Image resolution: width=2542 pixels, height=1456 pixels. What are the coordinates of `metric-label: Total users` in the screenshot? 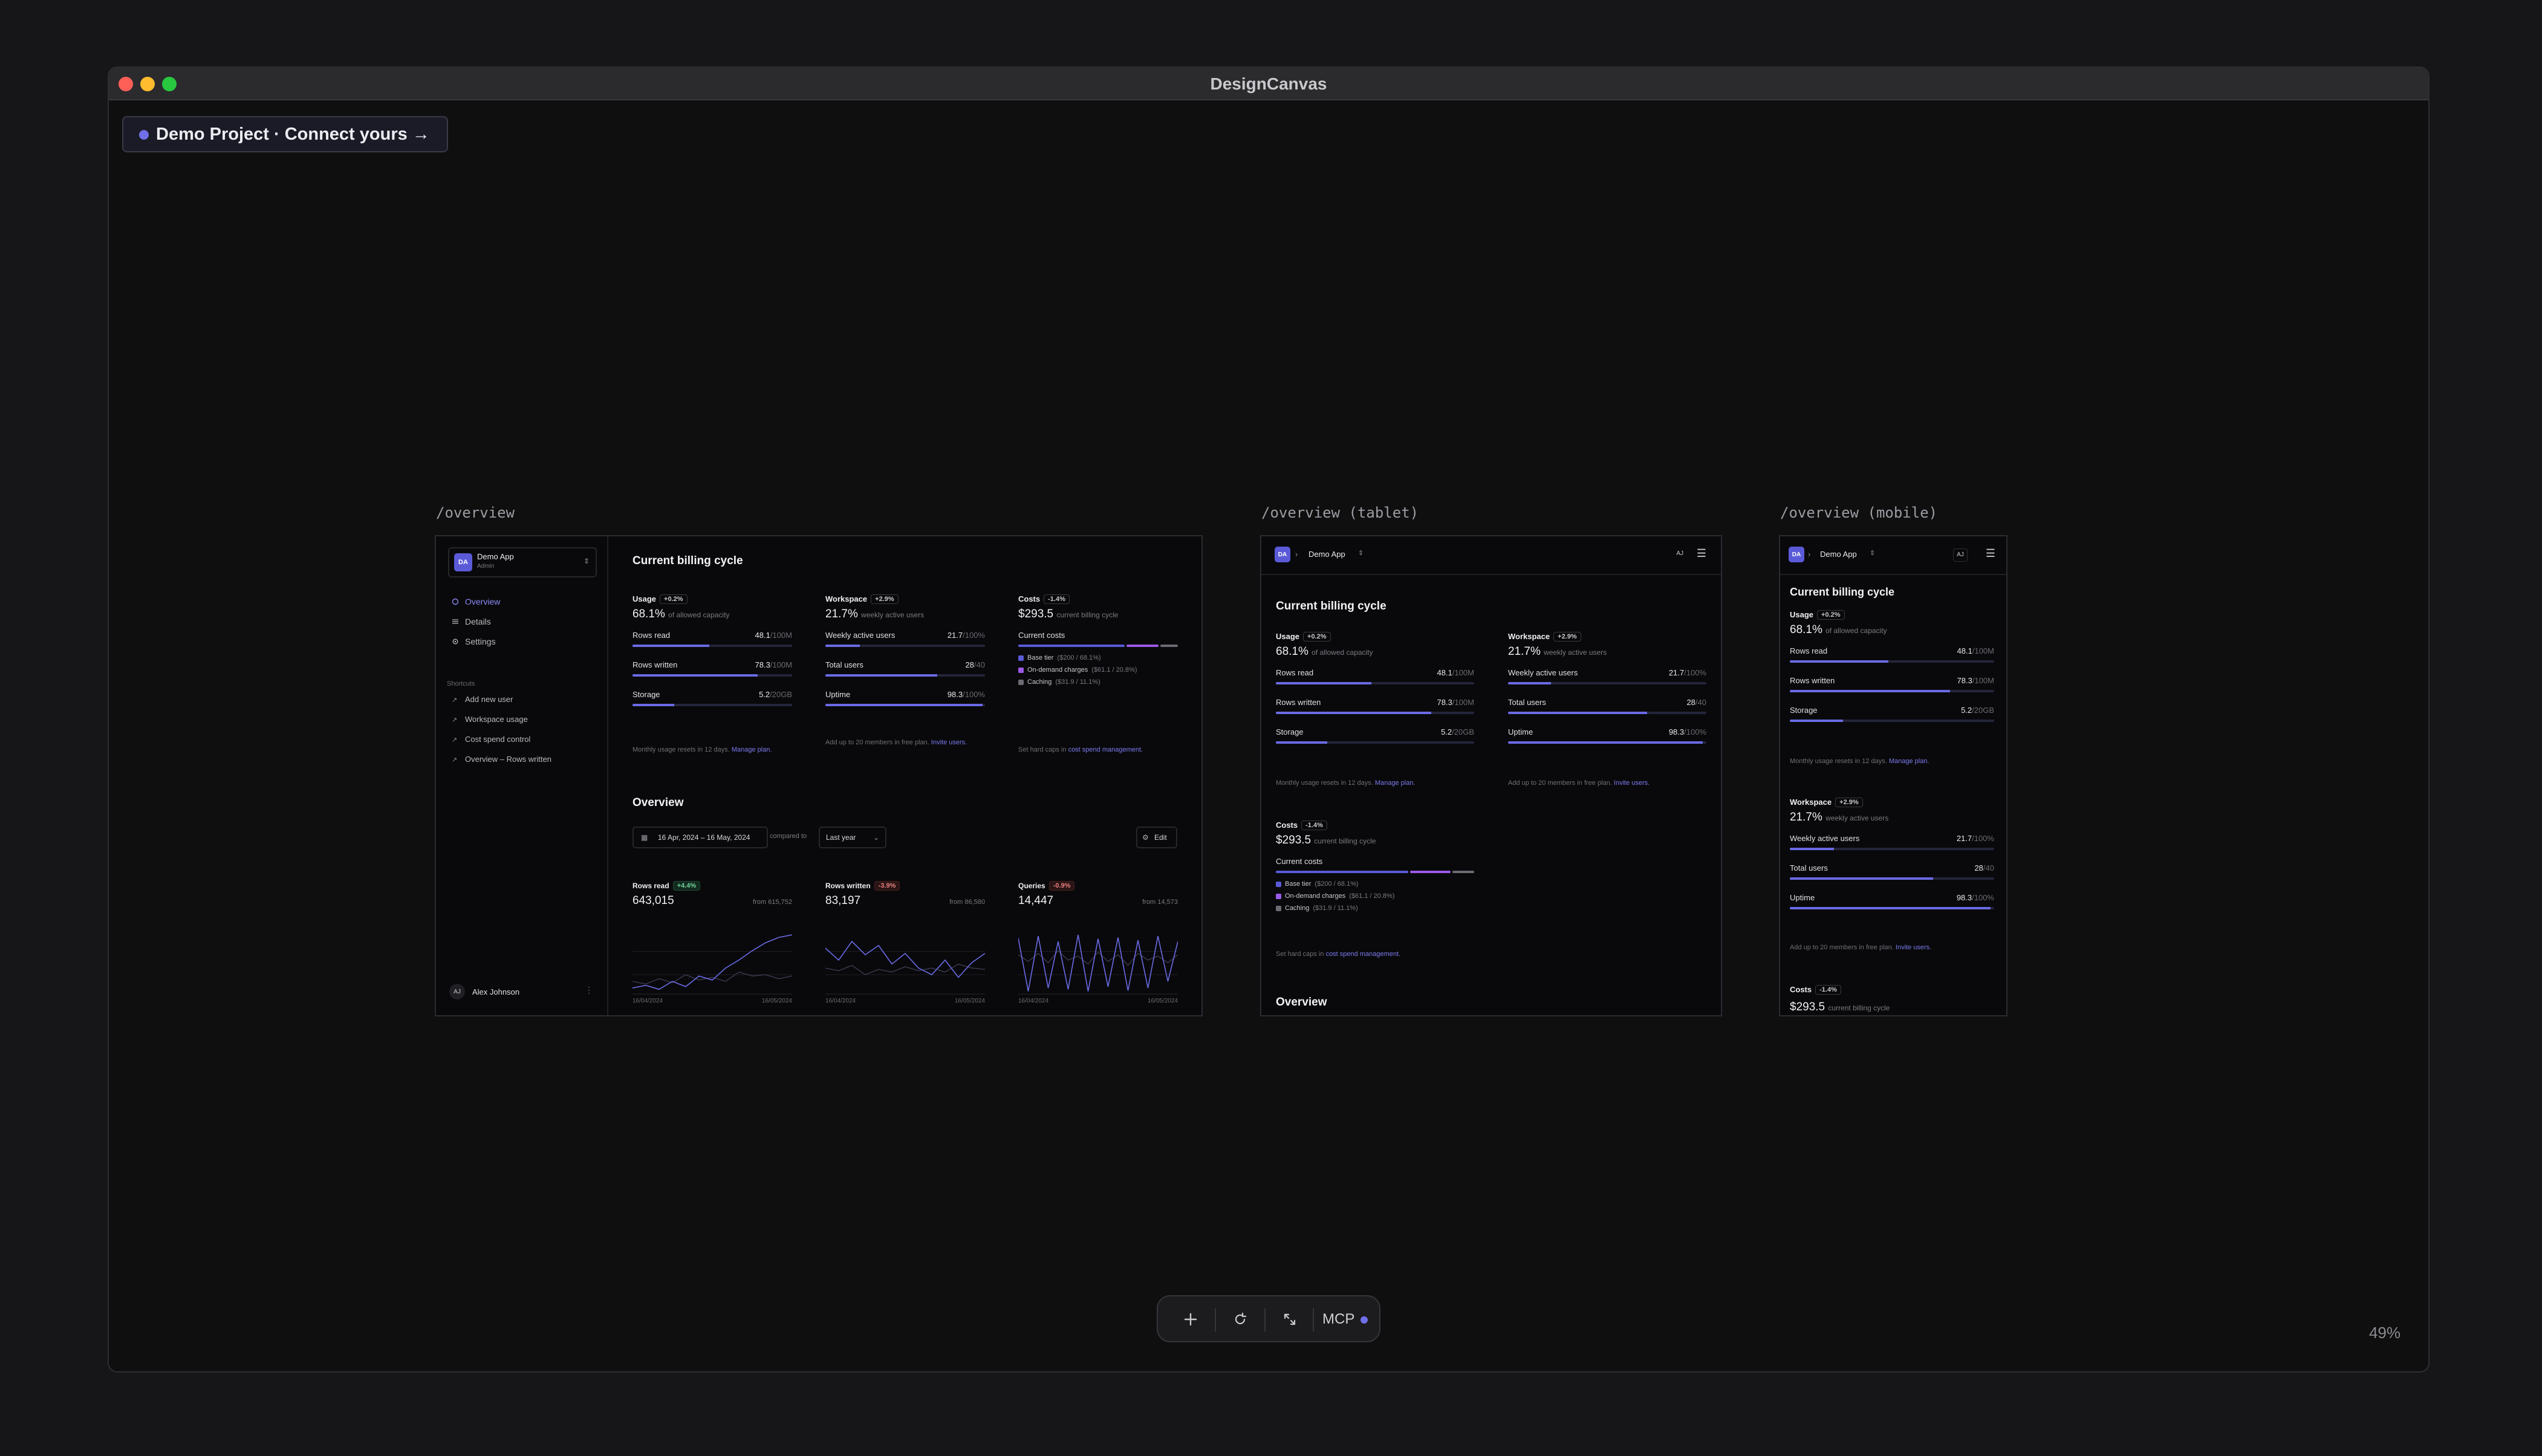 It's located at (1809, 868).